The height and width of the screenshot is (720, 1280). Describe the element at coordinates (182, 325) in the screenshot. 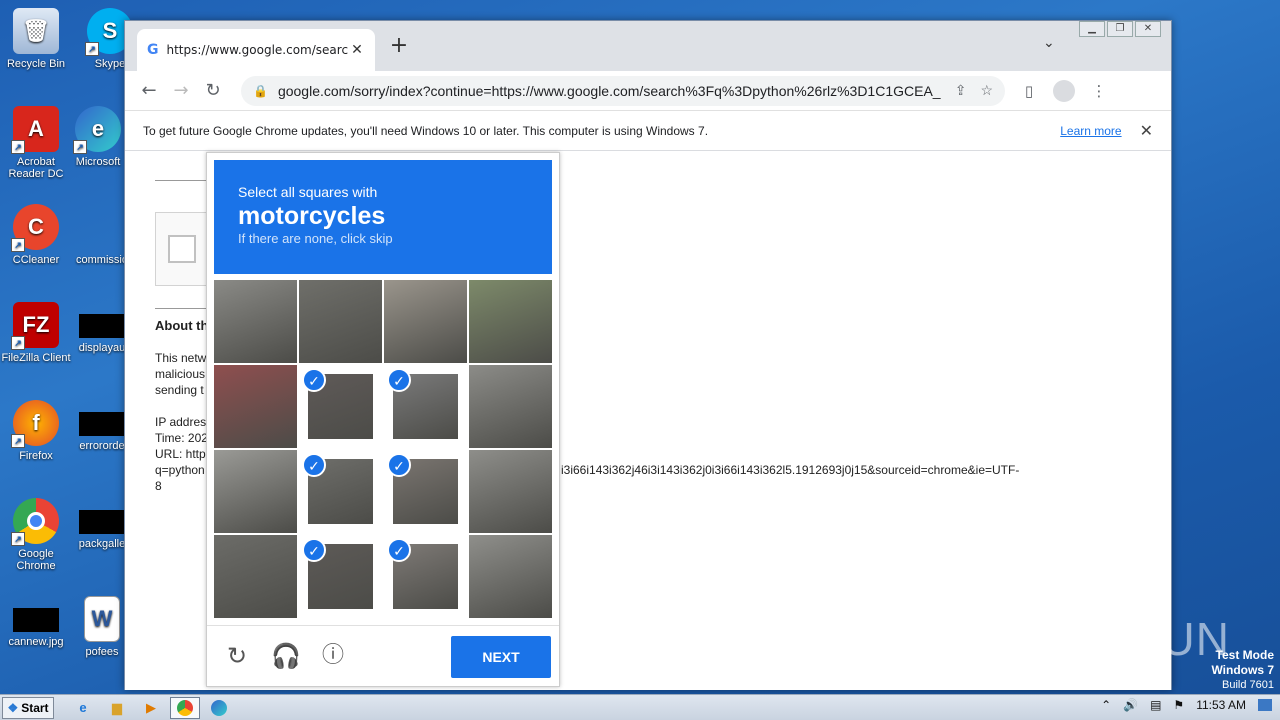

I see `about-heading: About th` at that location.